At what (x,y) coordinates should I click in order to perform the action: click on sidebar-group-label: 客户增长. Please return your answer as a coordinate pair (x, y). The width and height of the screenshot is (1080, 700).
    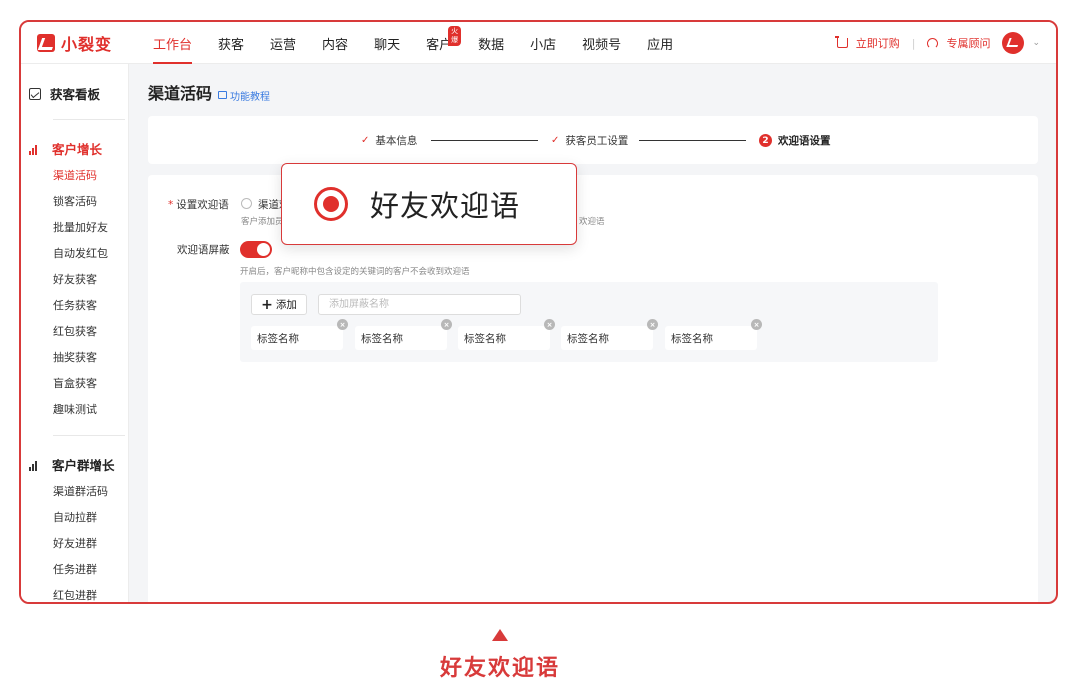
    Looking at the image, I should click on (77, 149).